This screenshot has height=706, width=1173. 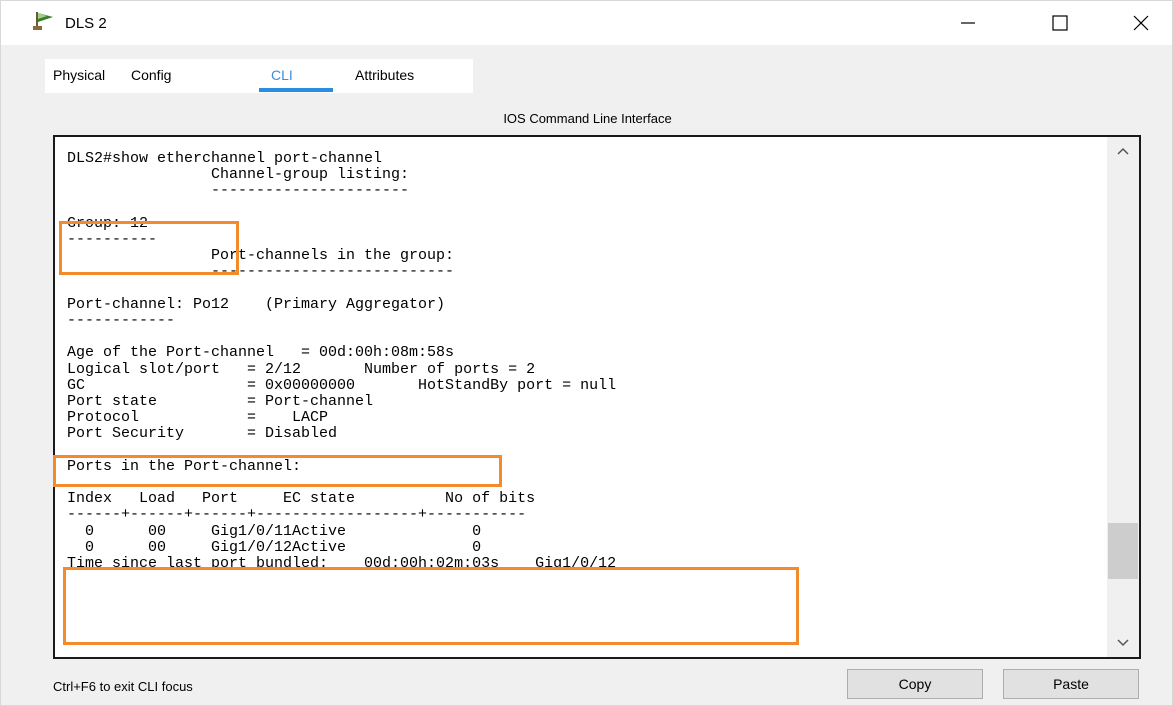 What do you see at coordinates (301, 499) in the screenshot?
I see `cli-line: Index Load Port EC state No of bits` at bounding box center [301, 499].